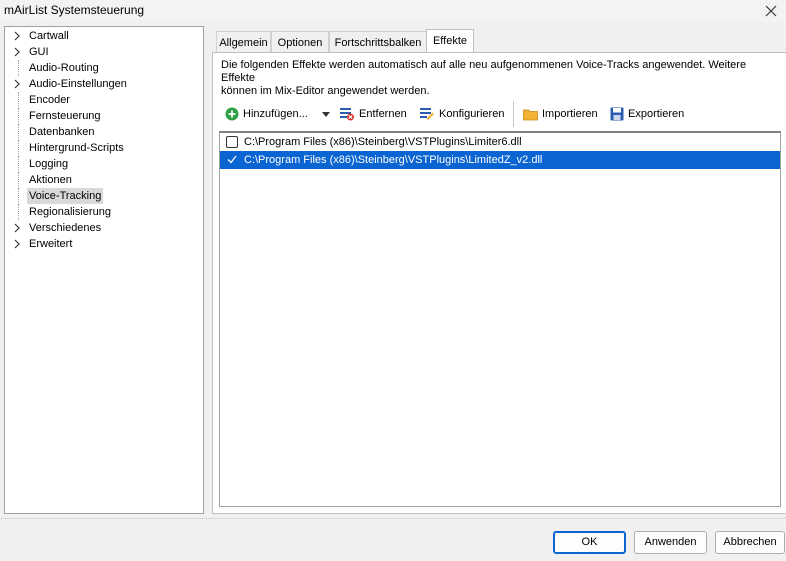 Image resolution: width=786 pixels, height=561 pixels. I want to click on toolbar-separator, so click(513, 114).